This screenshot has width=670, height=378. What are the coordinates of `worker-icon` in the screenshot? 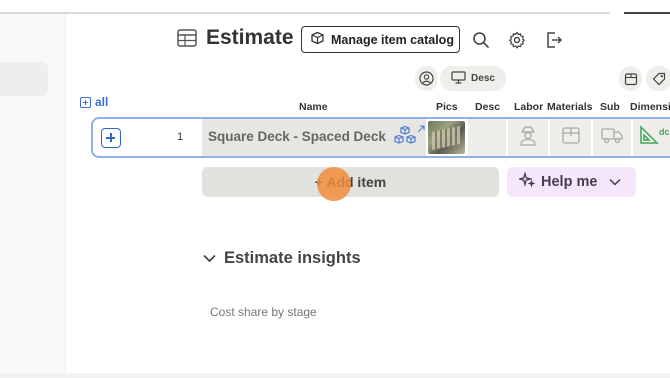 It's located at (528, 137).